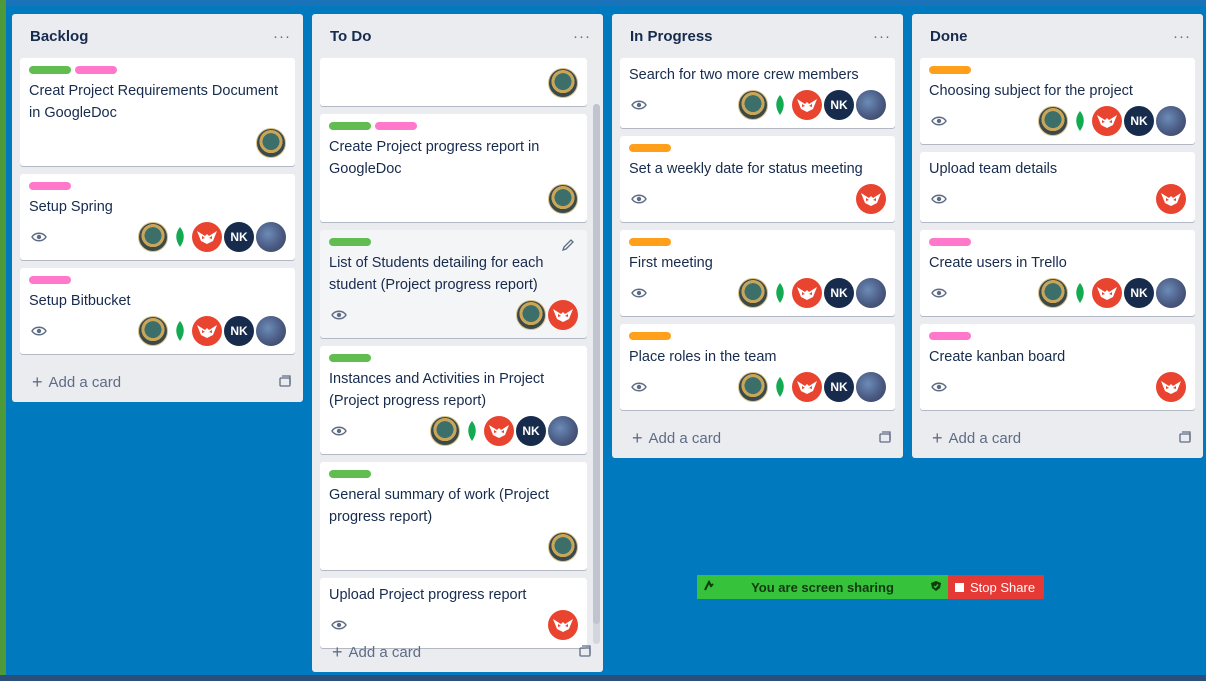 The height and width of the screenshot is (681, 1206). What do you see at coordinates (157, 311) in the screenshot?
I see `card: Setup Bitbucket NK` at bounding box center [157, 311].